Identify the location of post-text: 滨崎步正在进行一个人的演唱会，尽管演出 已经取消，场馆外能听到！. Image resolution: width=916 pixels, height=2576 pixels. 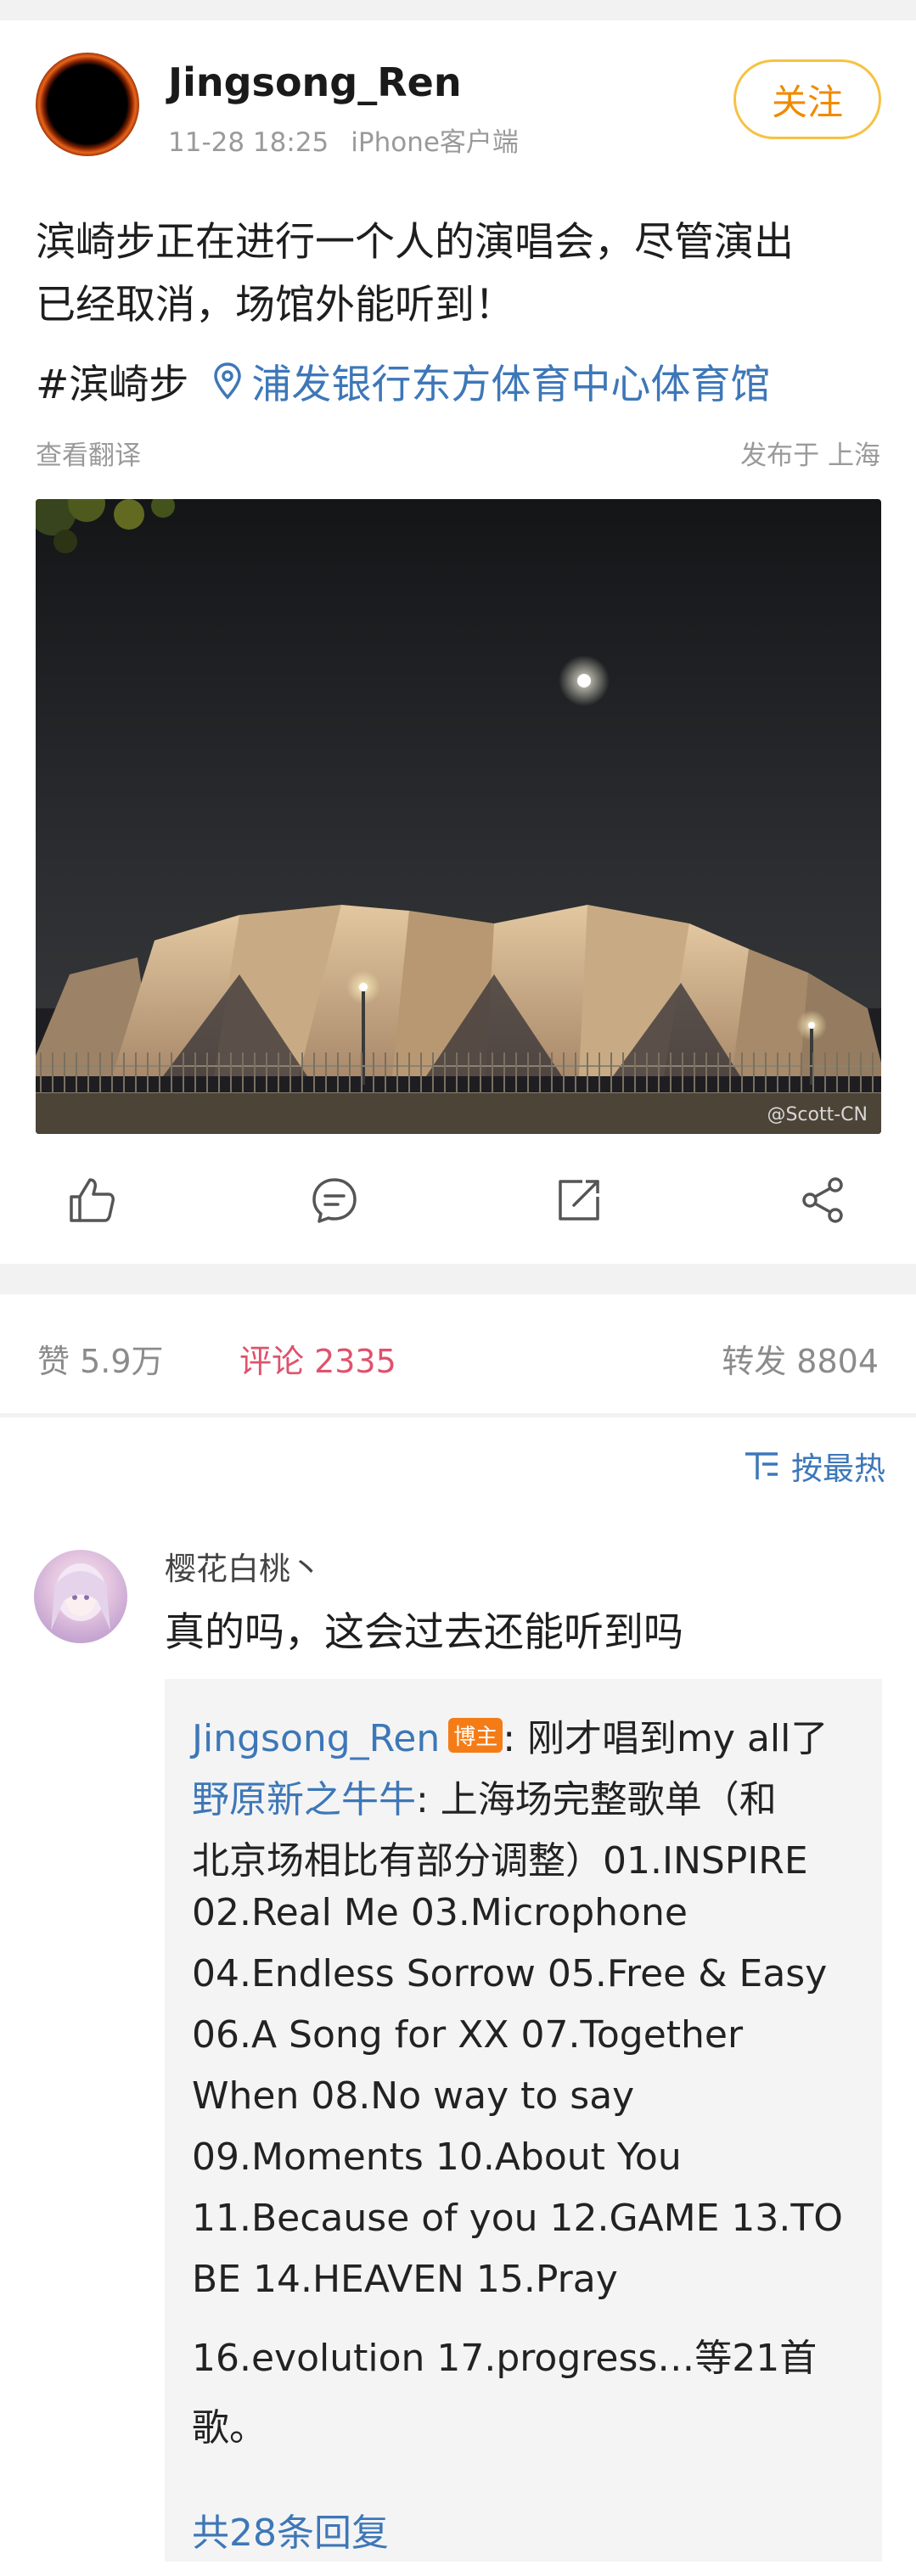
(461, 274).